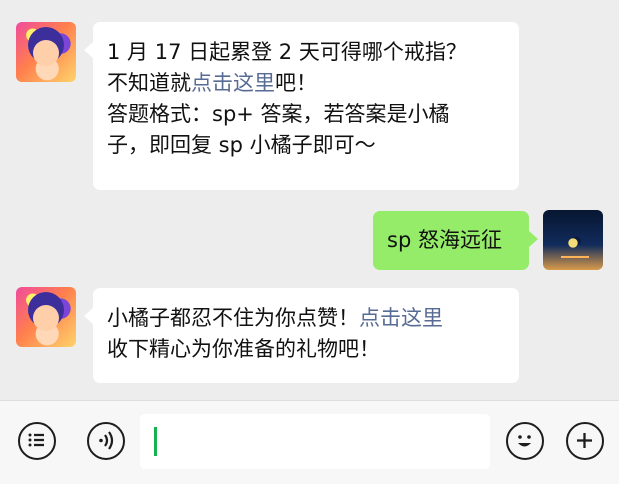 Image resolution: width=619 pixels, height=484 pixels. What do you see at coordinates (278, 114) in the screenshot?
I see `message-line: 答题格式：sp+ 答案，若答案是小橘` at bounding box center [278, 114].